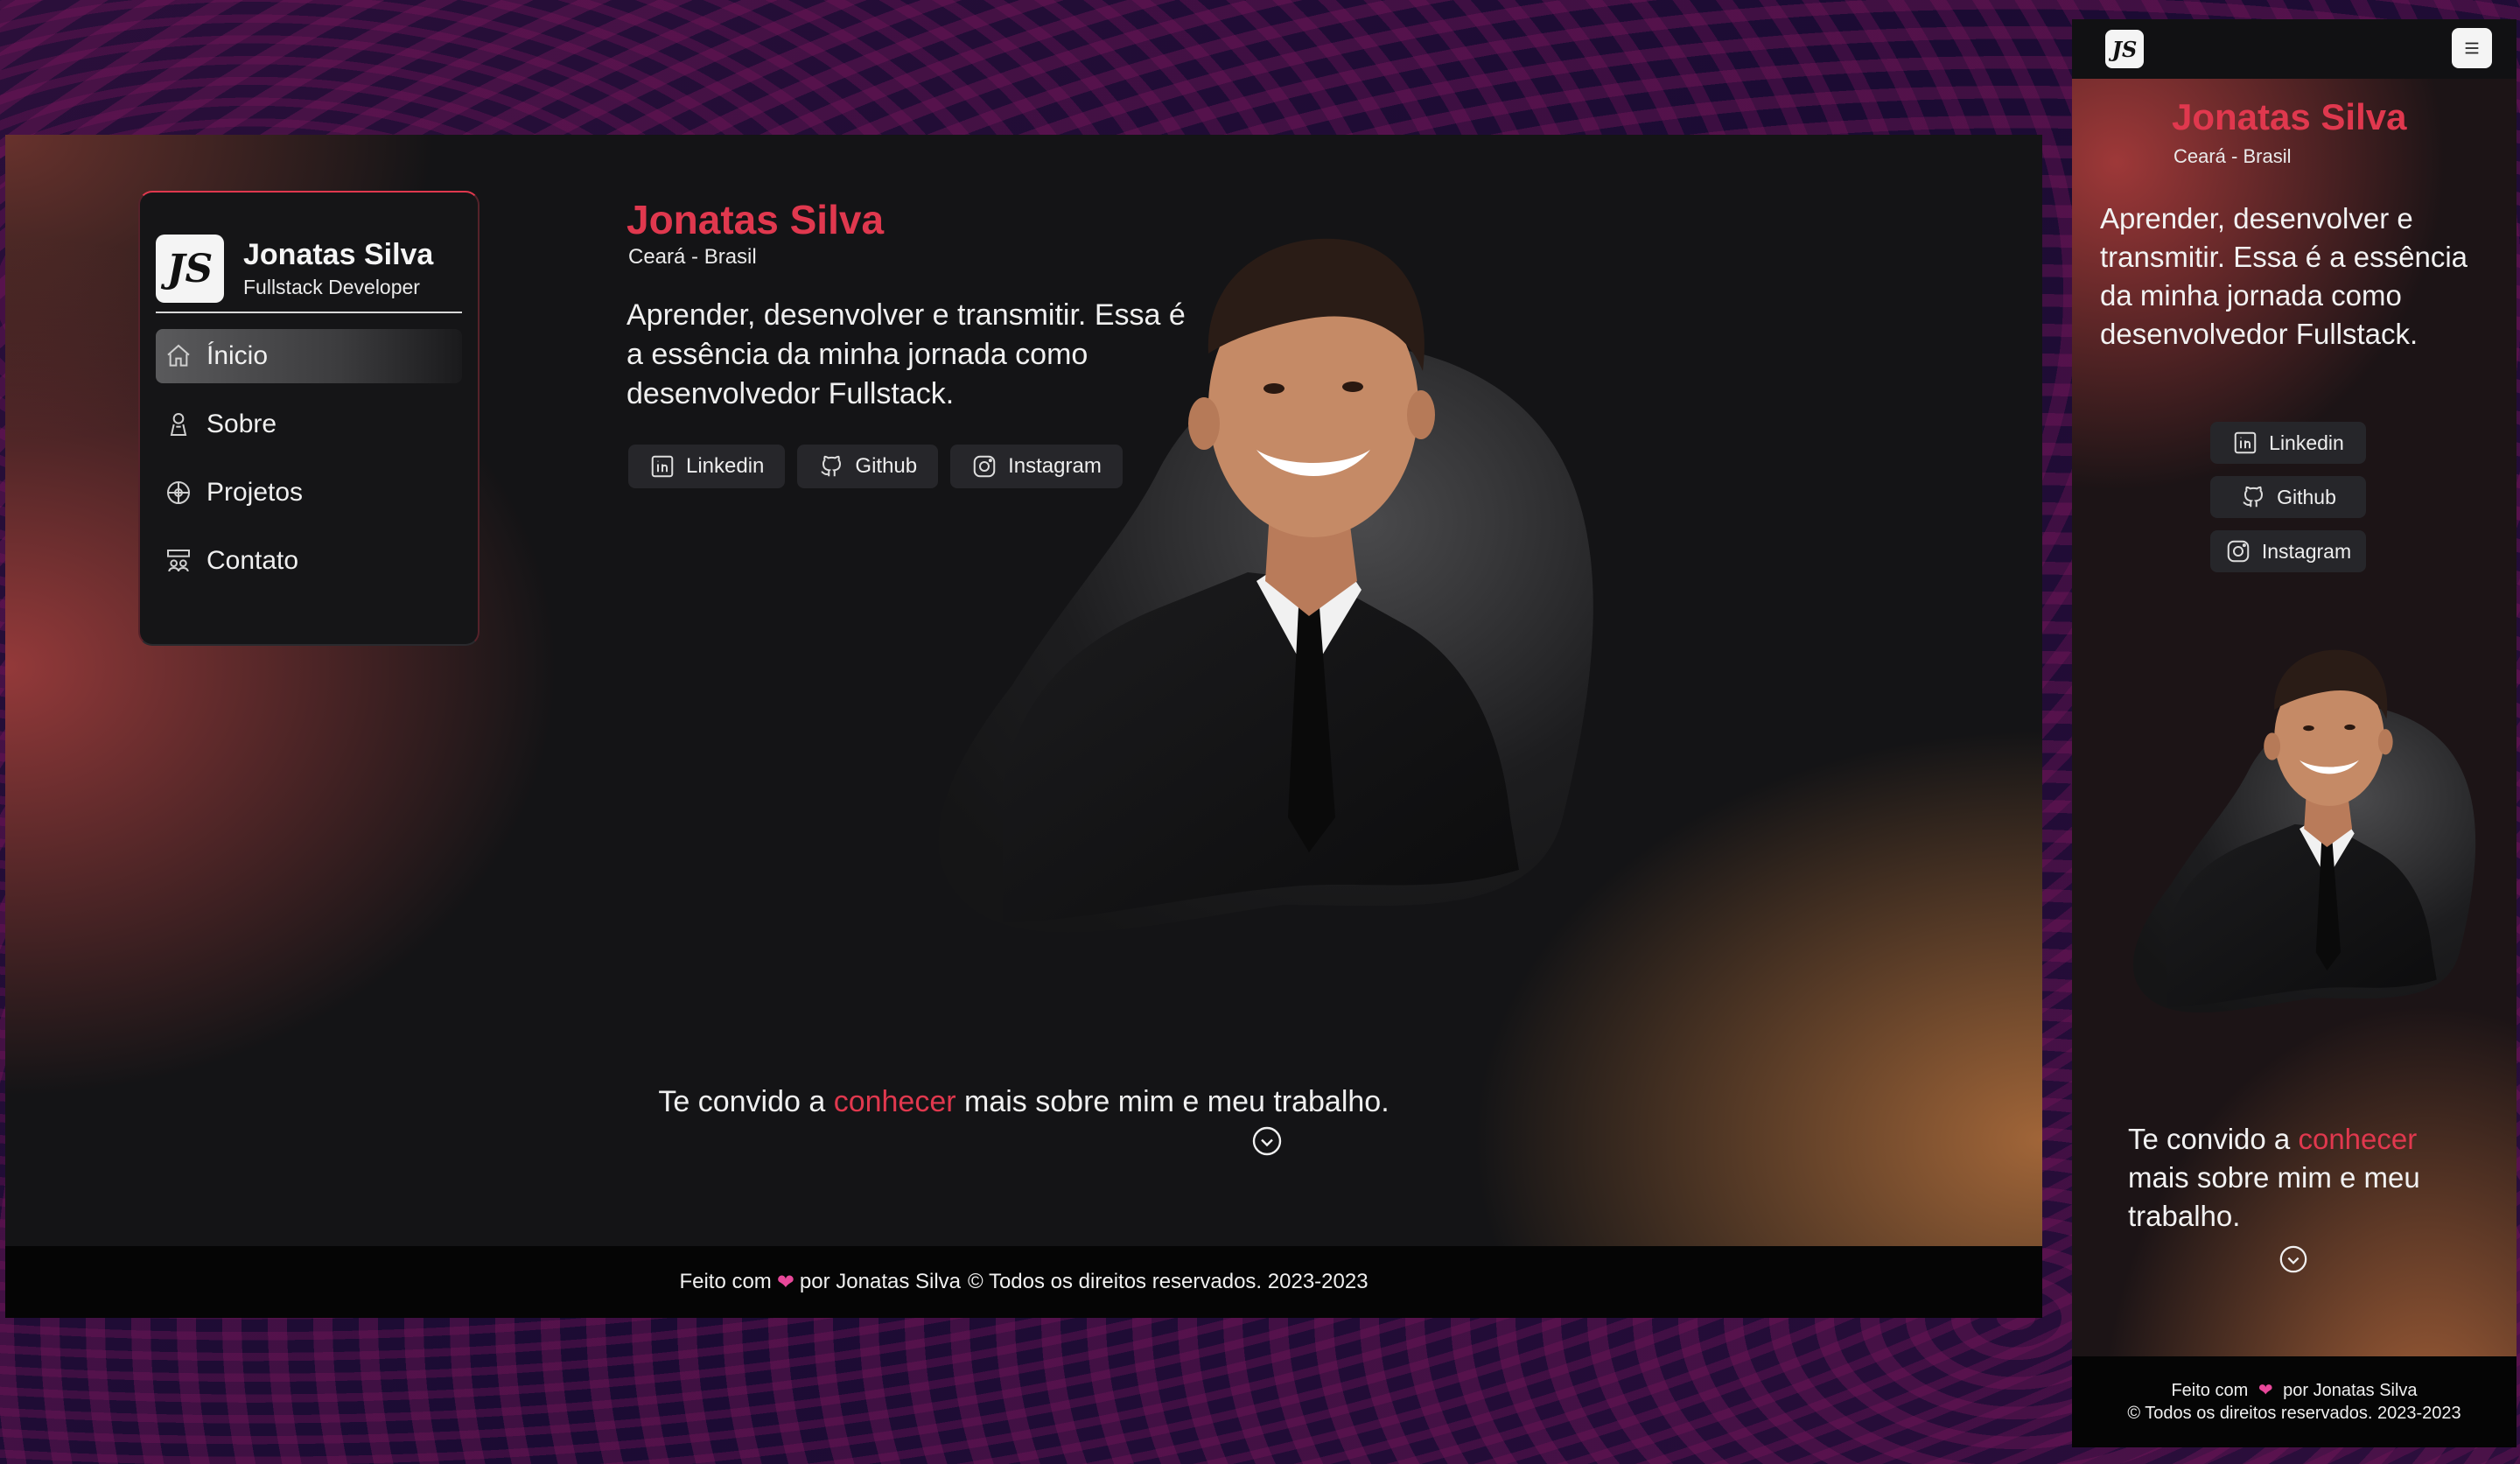 Image resolution: width=2520 pixels, height=1464 pixels. Describe the element at coordinates (2238, 551) in the screenshot. I see `instagram-icon` at that location.